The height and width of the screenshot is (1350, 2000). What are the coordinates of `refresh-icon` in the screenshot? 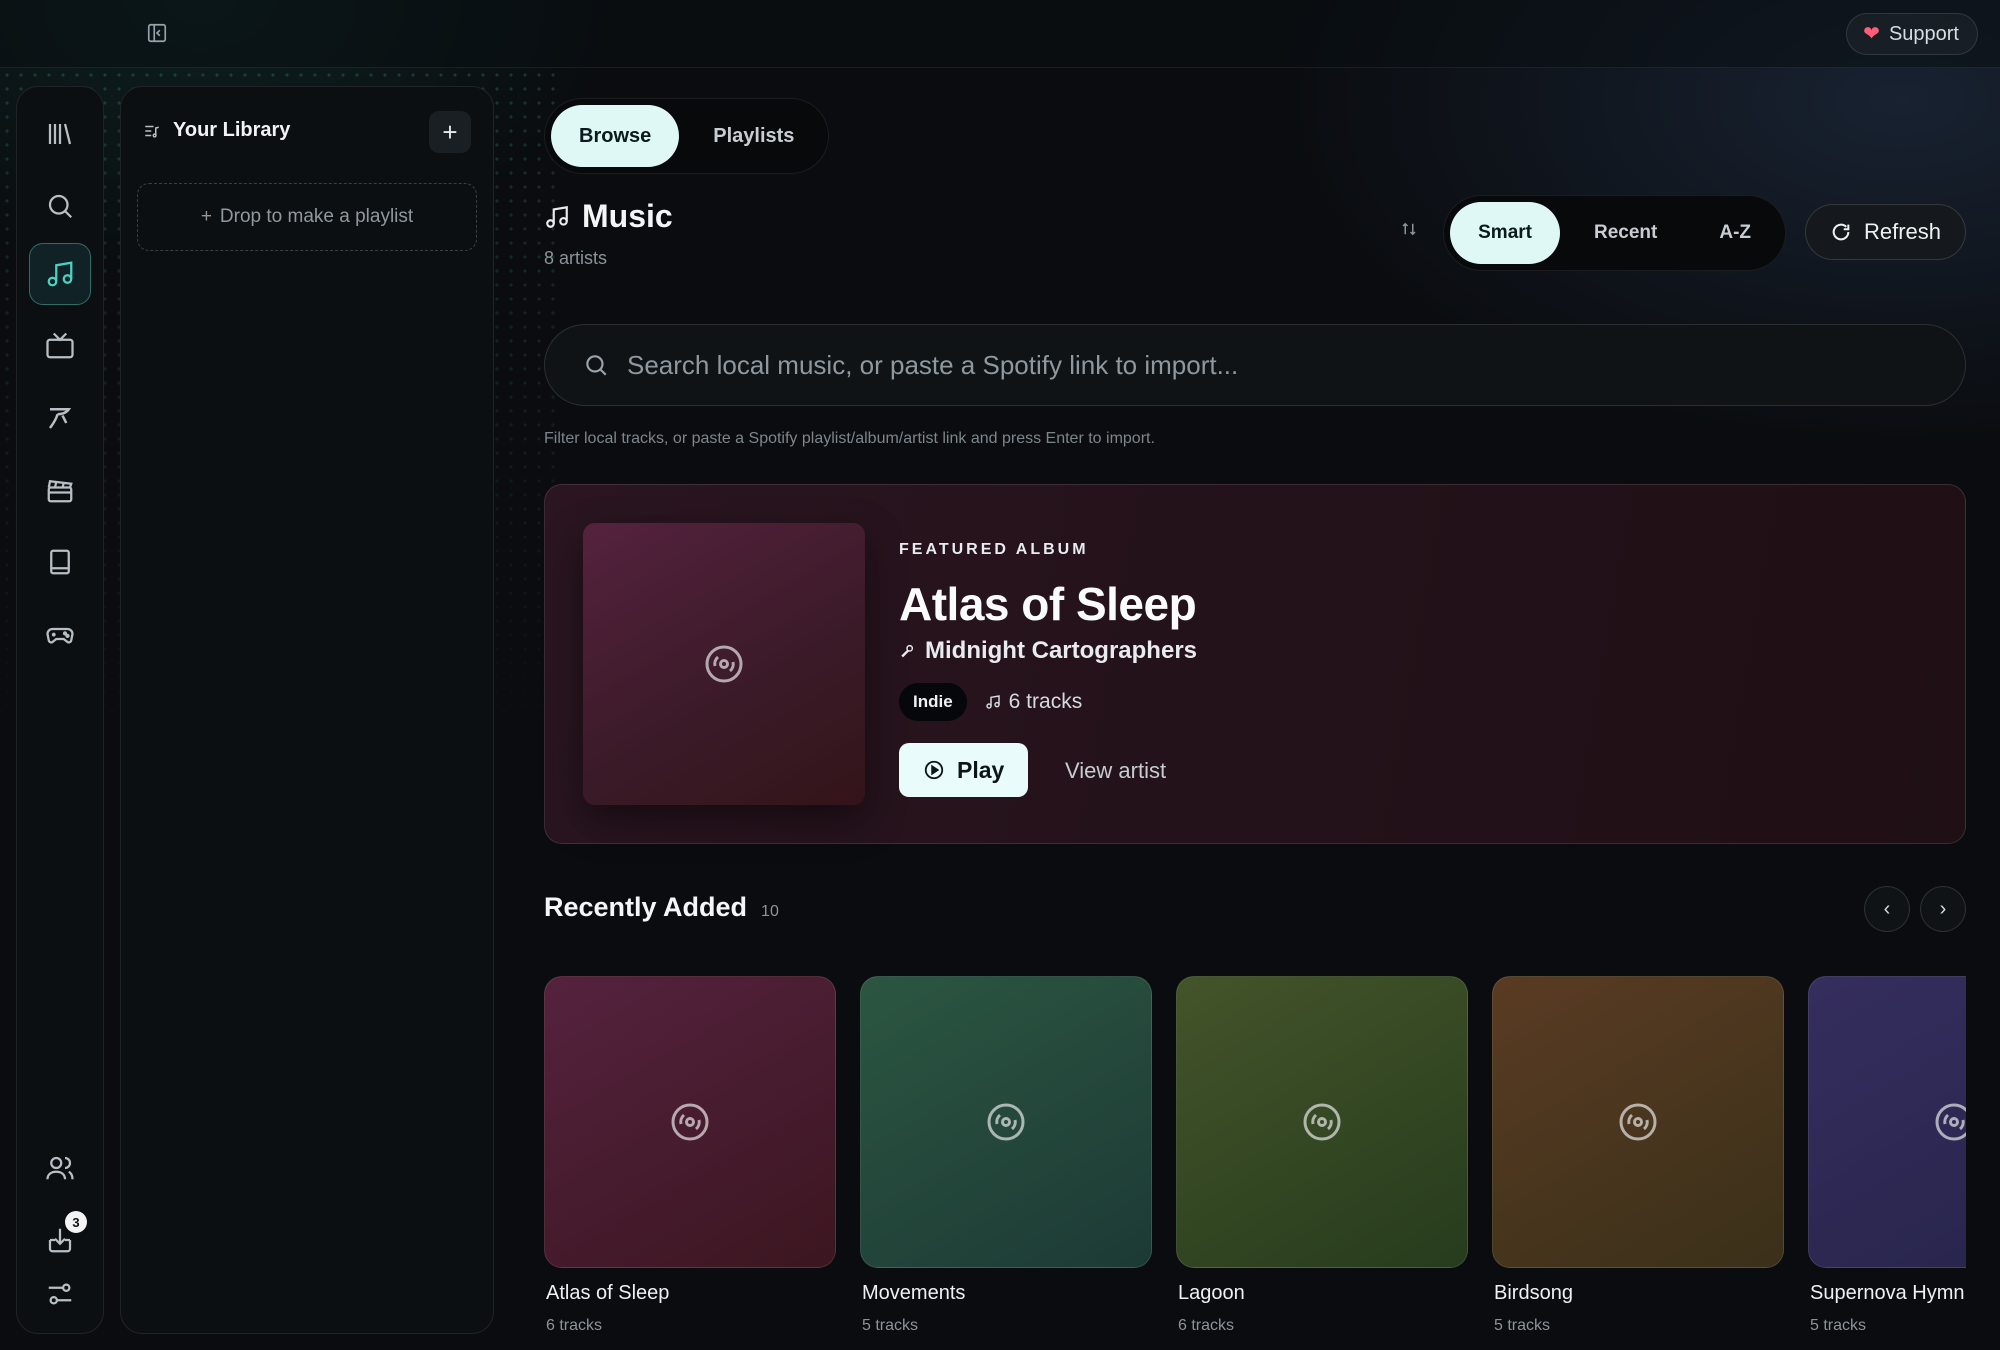 It's located at (1841, 232).